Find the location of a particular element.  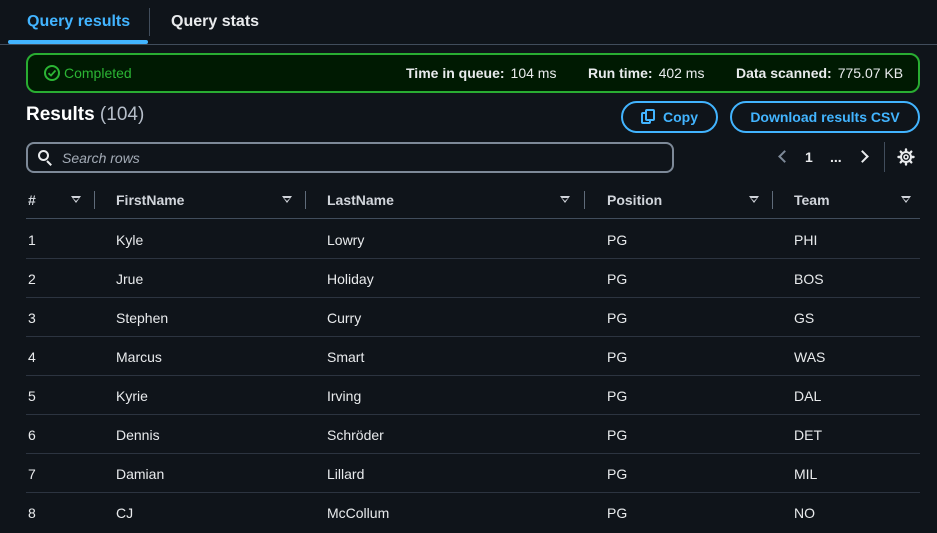

cell-team: BOS is located at coordinates (809, 279).